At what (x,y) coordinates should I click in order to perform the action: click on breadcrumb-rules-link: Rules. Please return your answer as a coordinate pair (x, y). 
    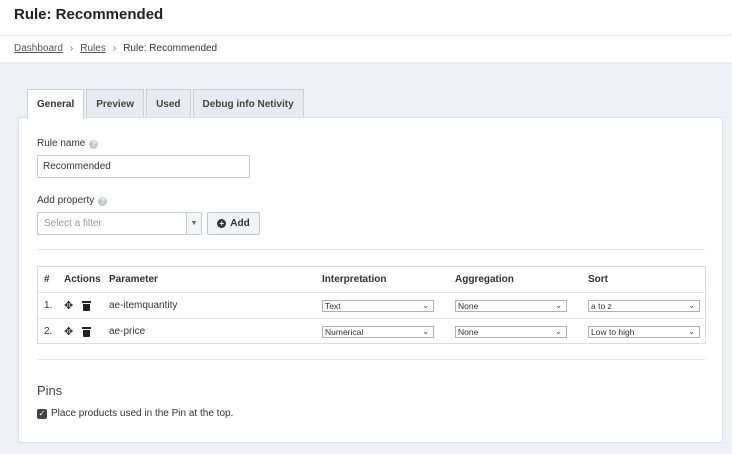
    Looking at the image, I should click on (93, 49).